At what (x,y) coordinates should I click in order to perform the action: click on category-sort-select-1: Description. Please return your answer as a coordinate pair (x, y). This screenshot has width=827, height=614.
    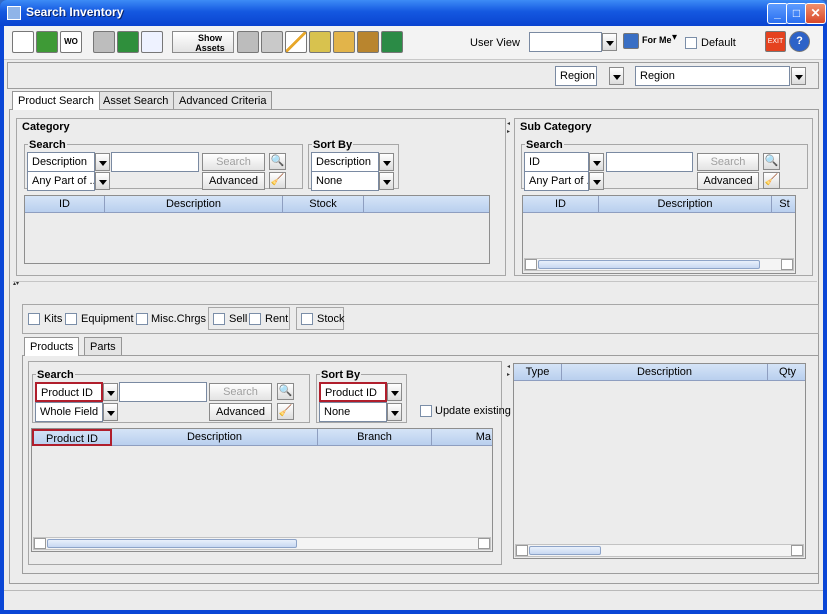
    Looking at the image, I should click on (345, 162).